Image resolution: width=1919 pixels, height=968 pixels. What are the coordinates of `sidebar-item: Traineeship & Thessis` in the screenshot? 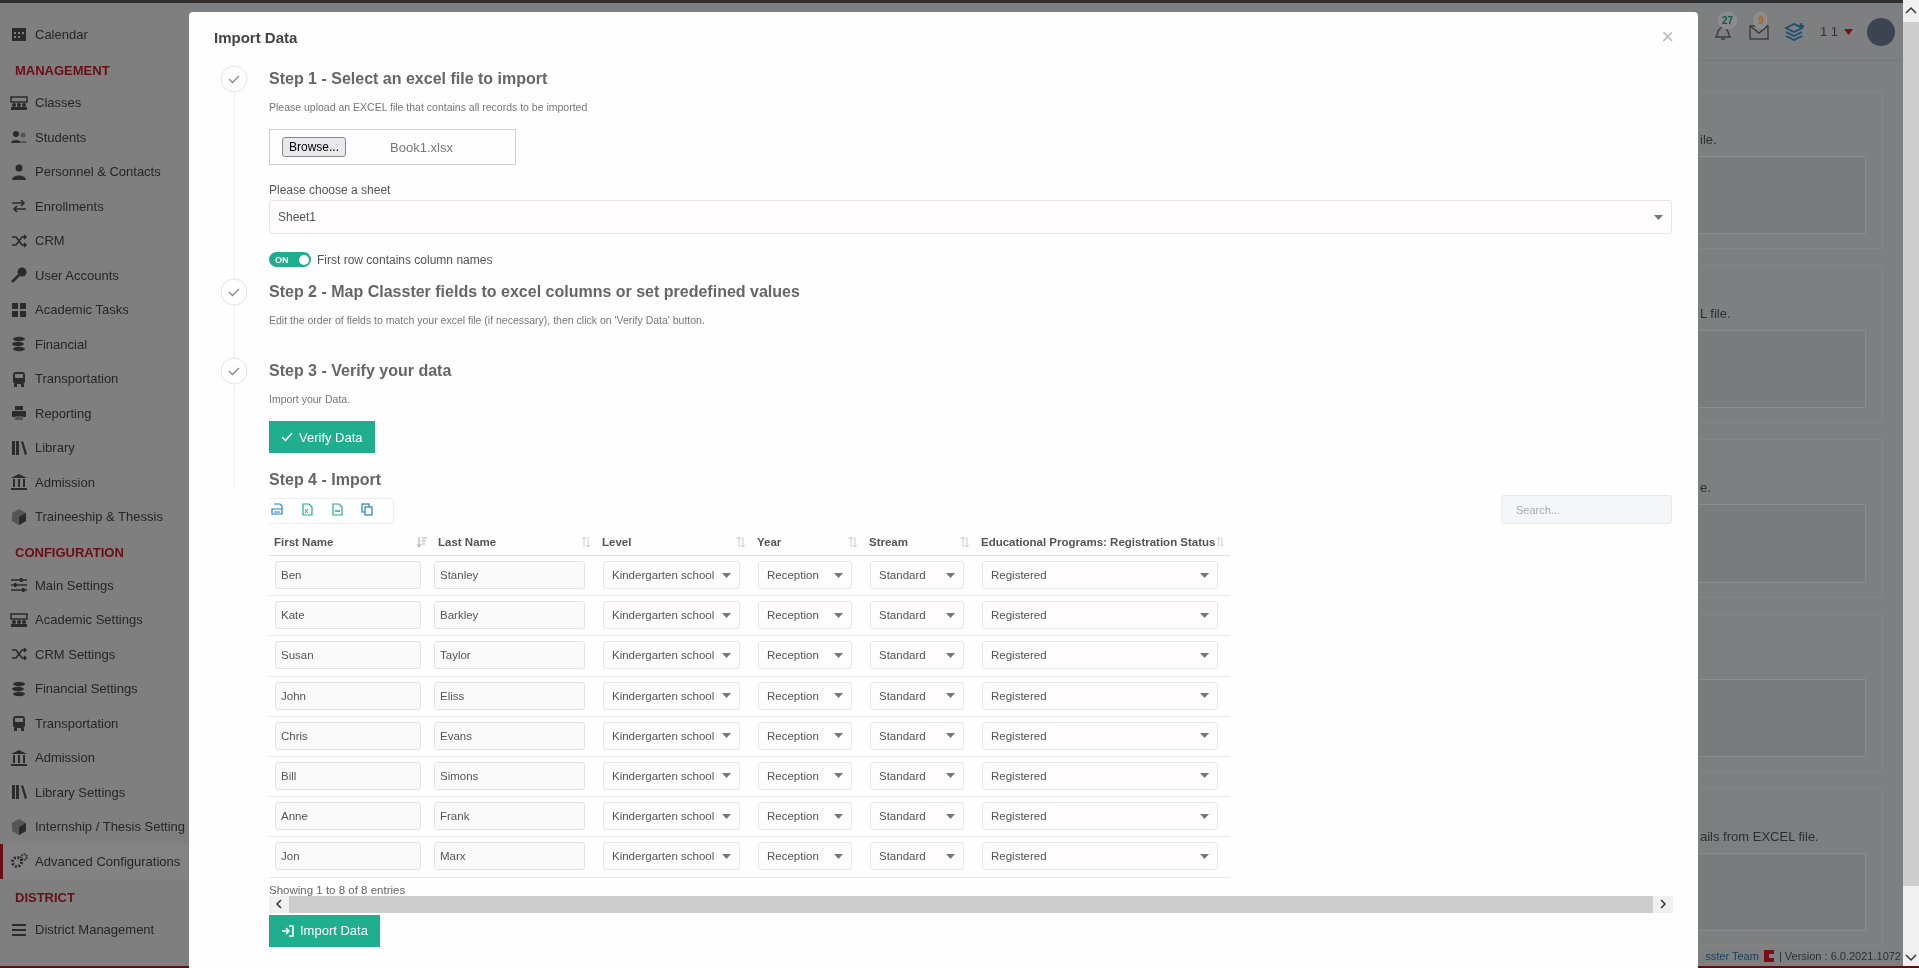 It's located at (94, 516).